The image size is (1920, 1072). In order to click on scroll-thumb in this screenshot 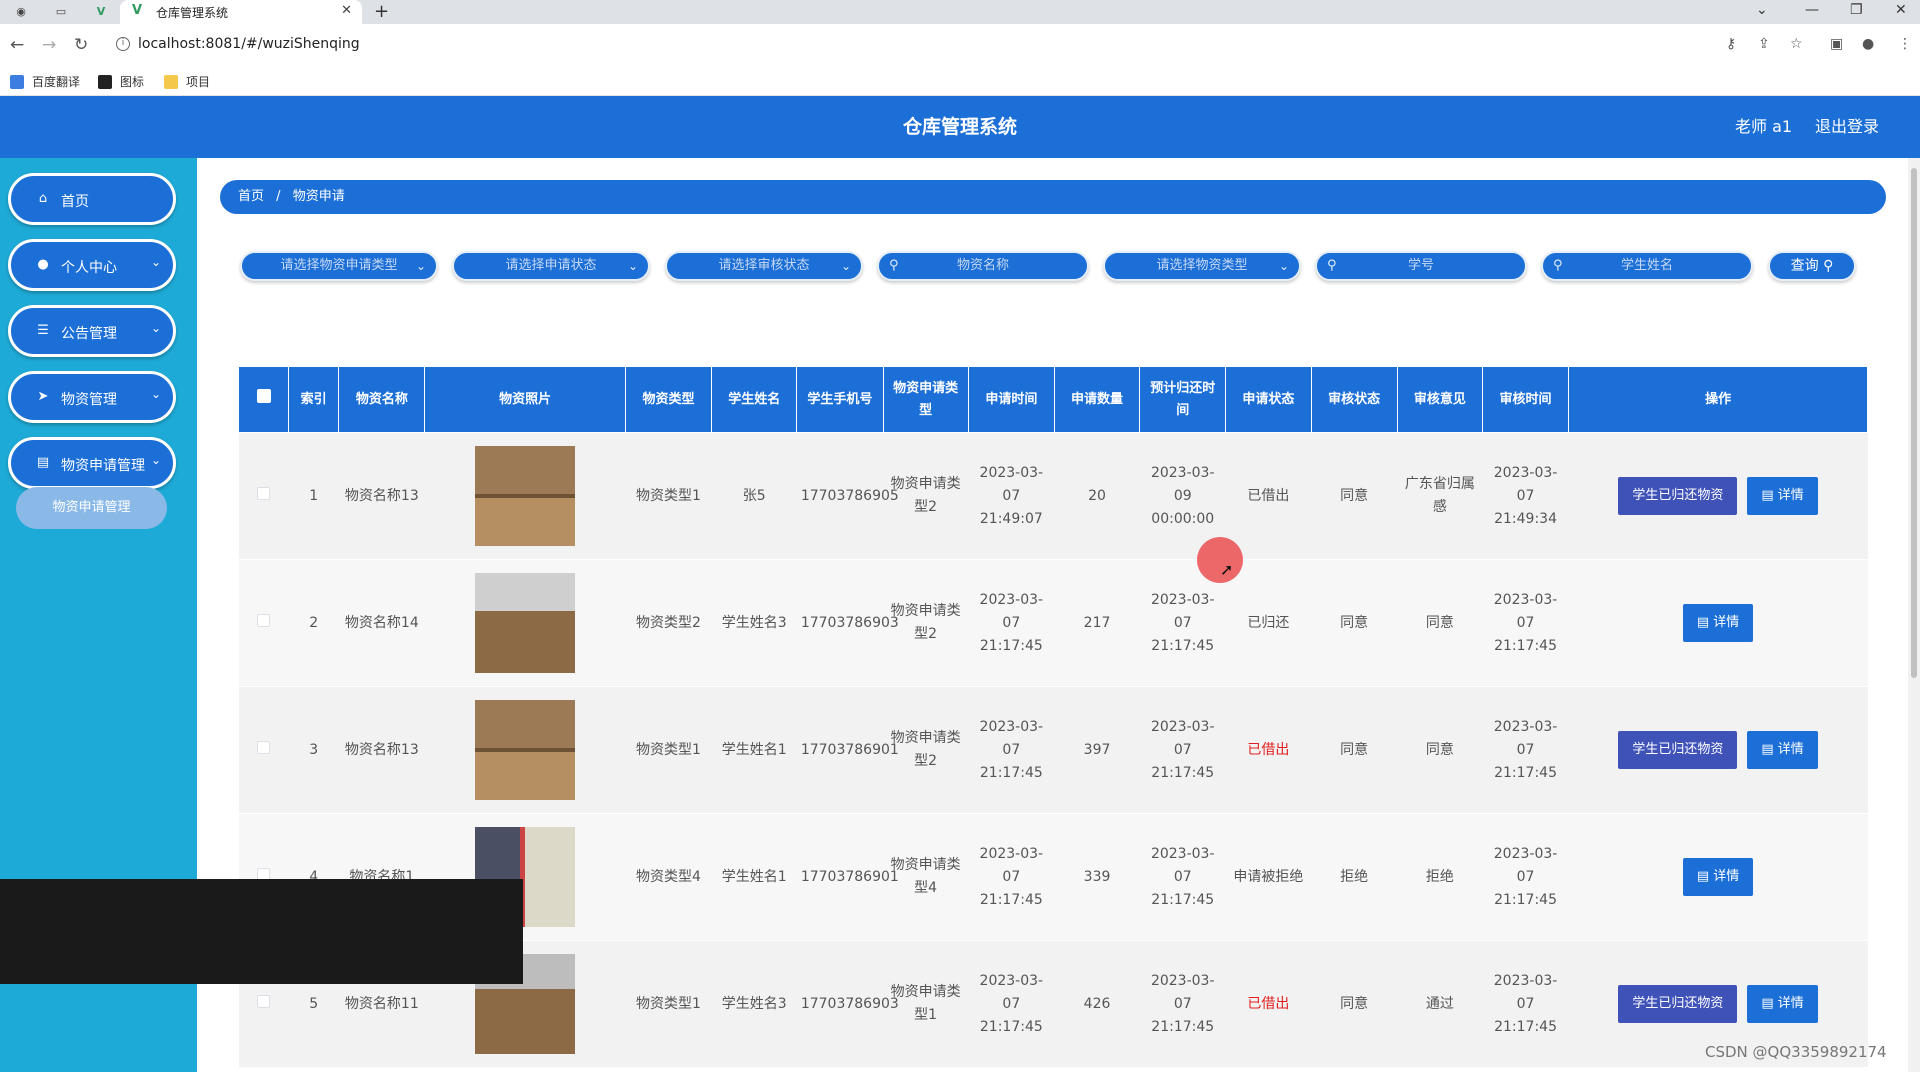, I will do `click(1914, 423)`.